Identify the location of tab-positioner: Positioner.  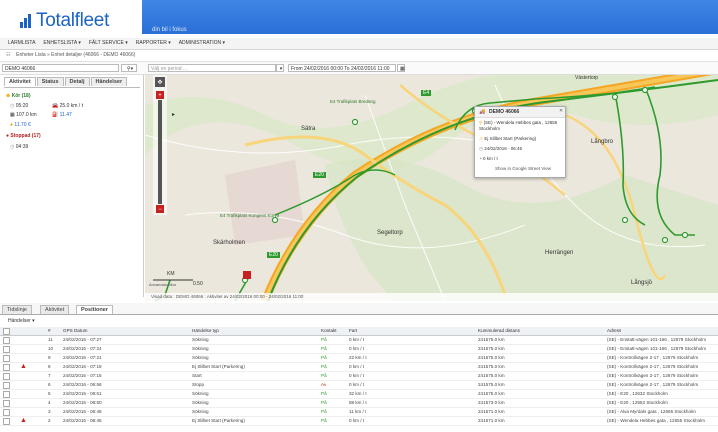
(94, 309).